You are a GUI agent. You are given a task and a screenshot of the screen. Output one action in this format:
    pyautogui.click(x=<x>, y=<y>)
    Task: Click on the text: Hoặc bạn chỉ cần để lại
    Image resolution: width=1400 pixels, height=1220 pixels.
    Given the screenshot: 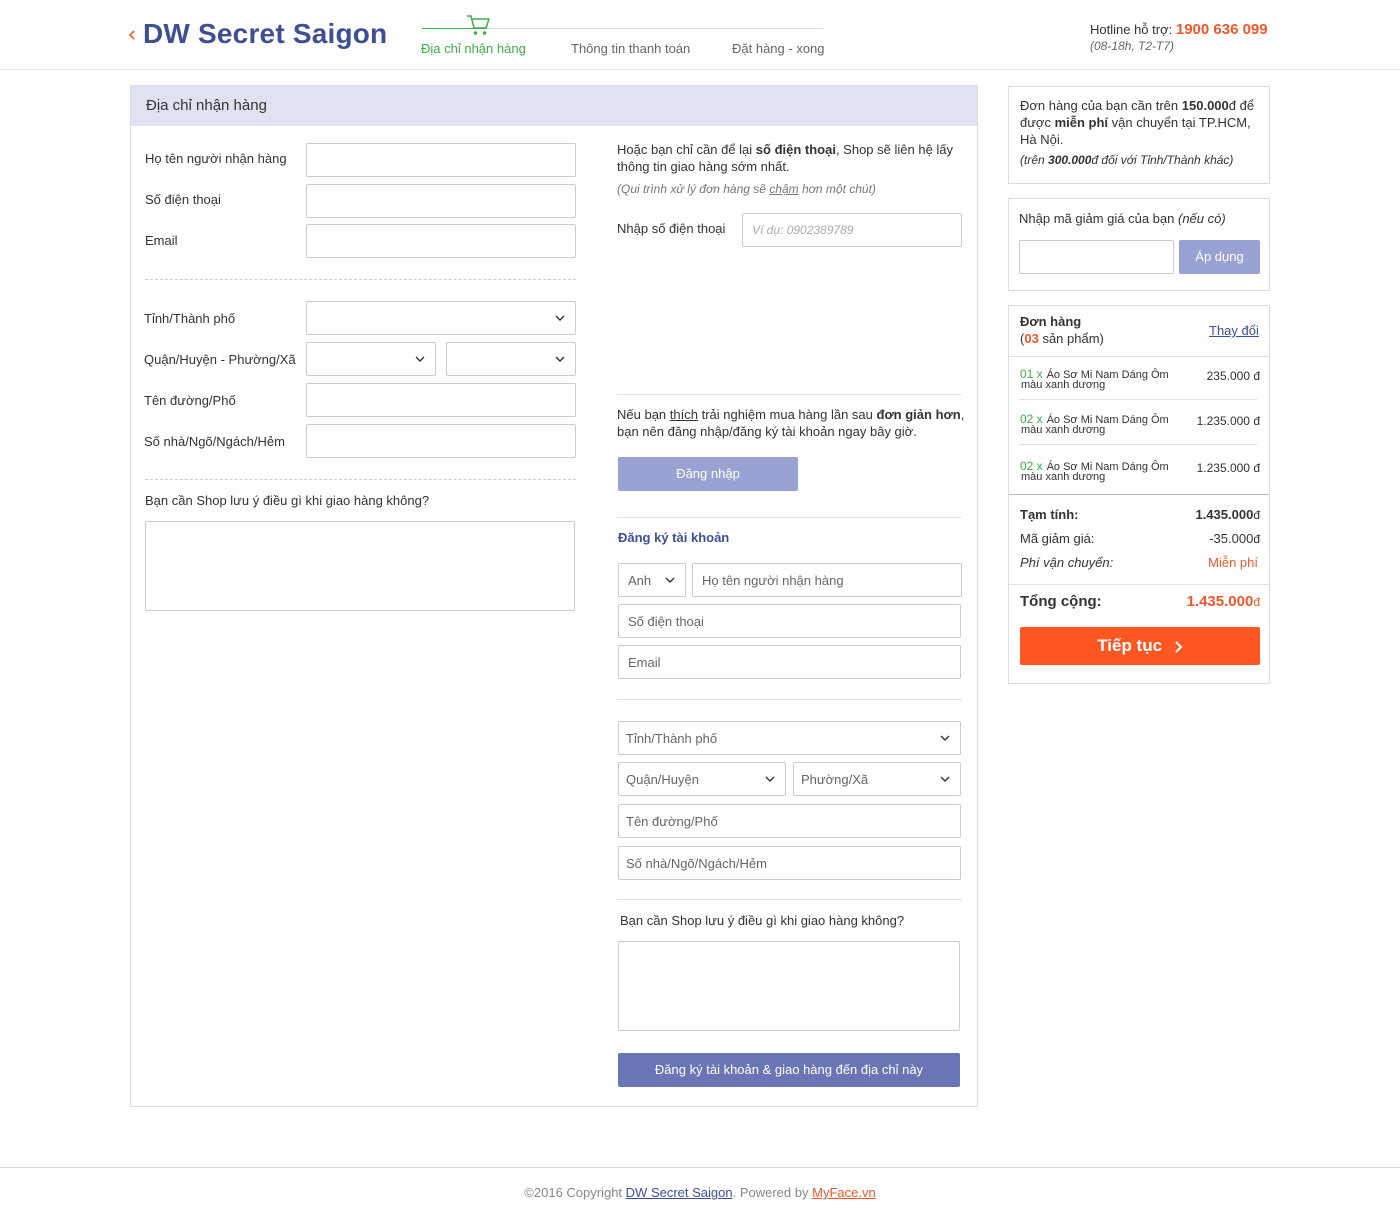 What is the action you would take?
    pyautogui.click(x=685, y=149)
    